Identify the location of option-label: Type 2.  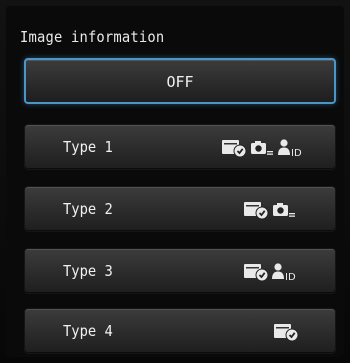
(88, 209).